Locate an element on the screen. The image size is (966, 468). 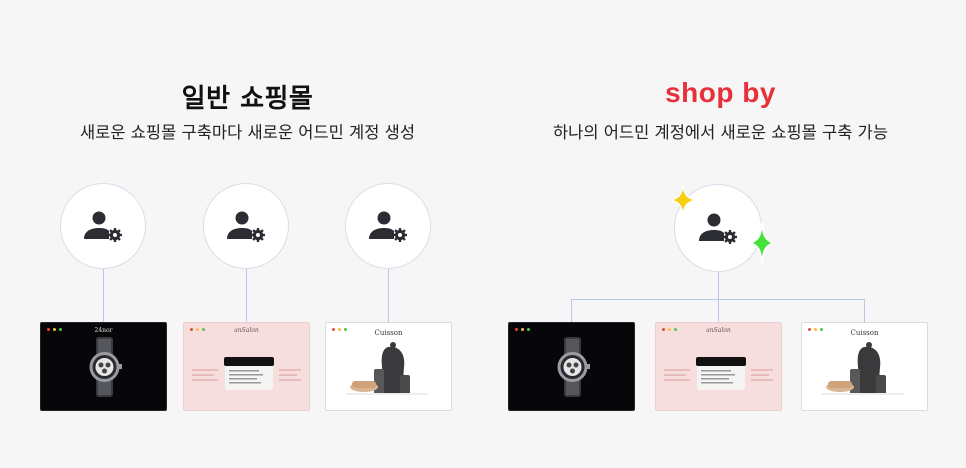
shopby-title: shop by is located at coordinates (720, 92).